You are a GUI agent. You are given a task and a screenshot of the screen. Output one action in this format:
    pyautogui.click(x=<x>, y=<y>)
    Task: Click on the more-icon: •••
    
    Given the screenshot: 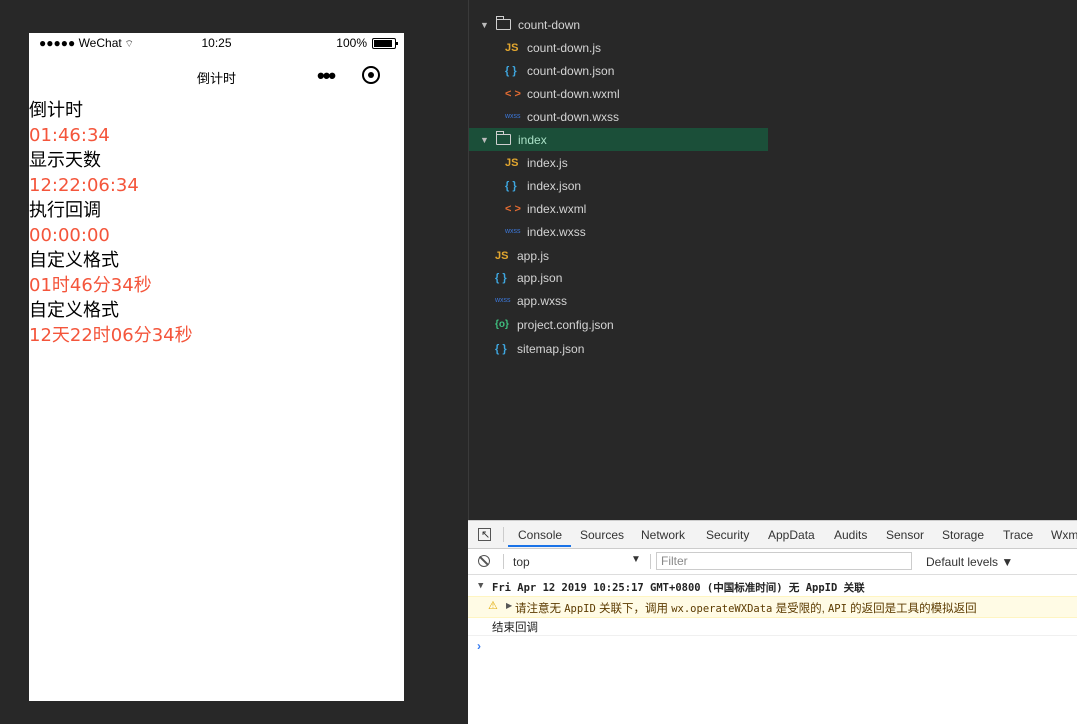 What is the action you would take?
    pyautogui.click(x=326, y=76)
    